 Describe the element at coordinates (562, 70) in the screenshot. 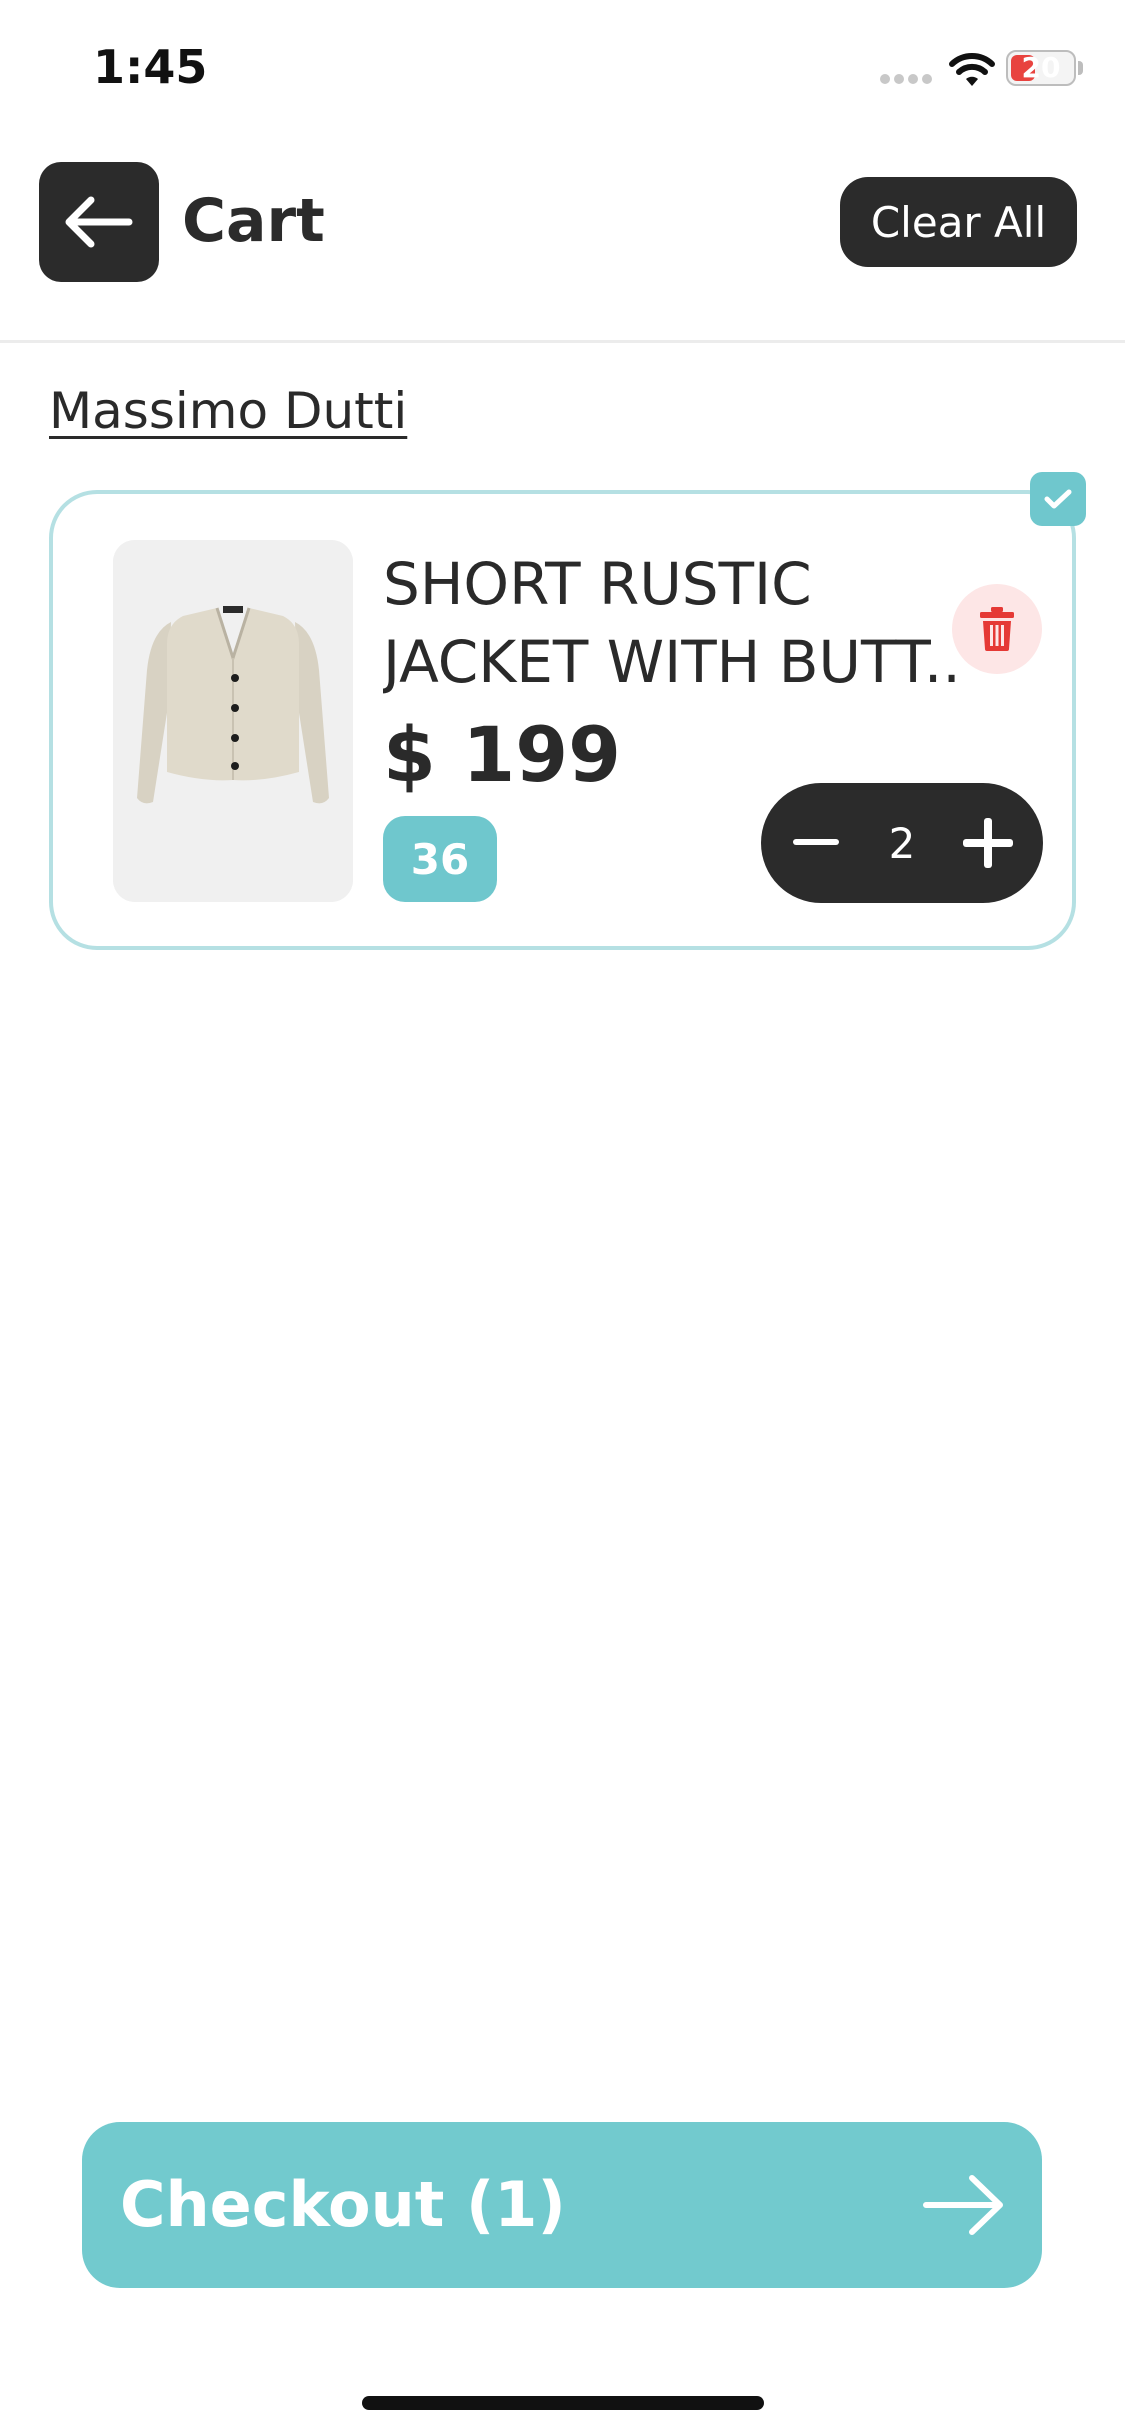

I see `status-bar: 1:45 20` at that location.